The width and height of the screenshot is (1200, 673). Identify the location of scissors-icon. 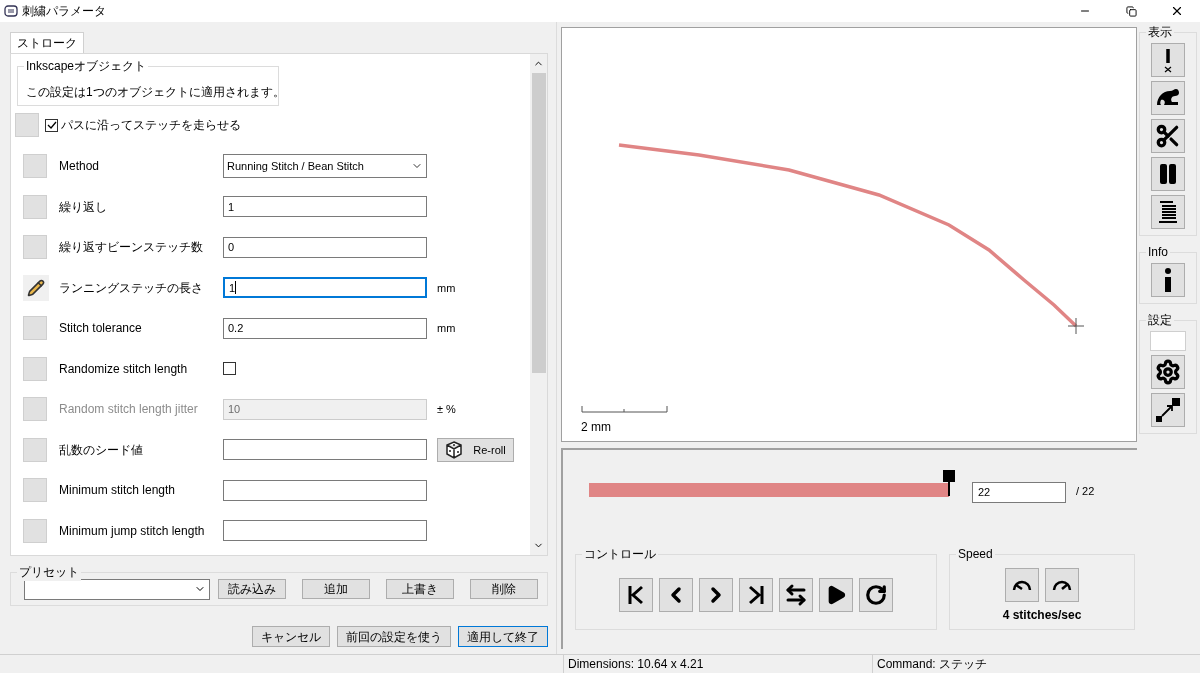
(1168, 136).